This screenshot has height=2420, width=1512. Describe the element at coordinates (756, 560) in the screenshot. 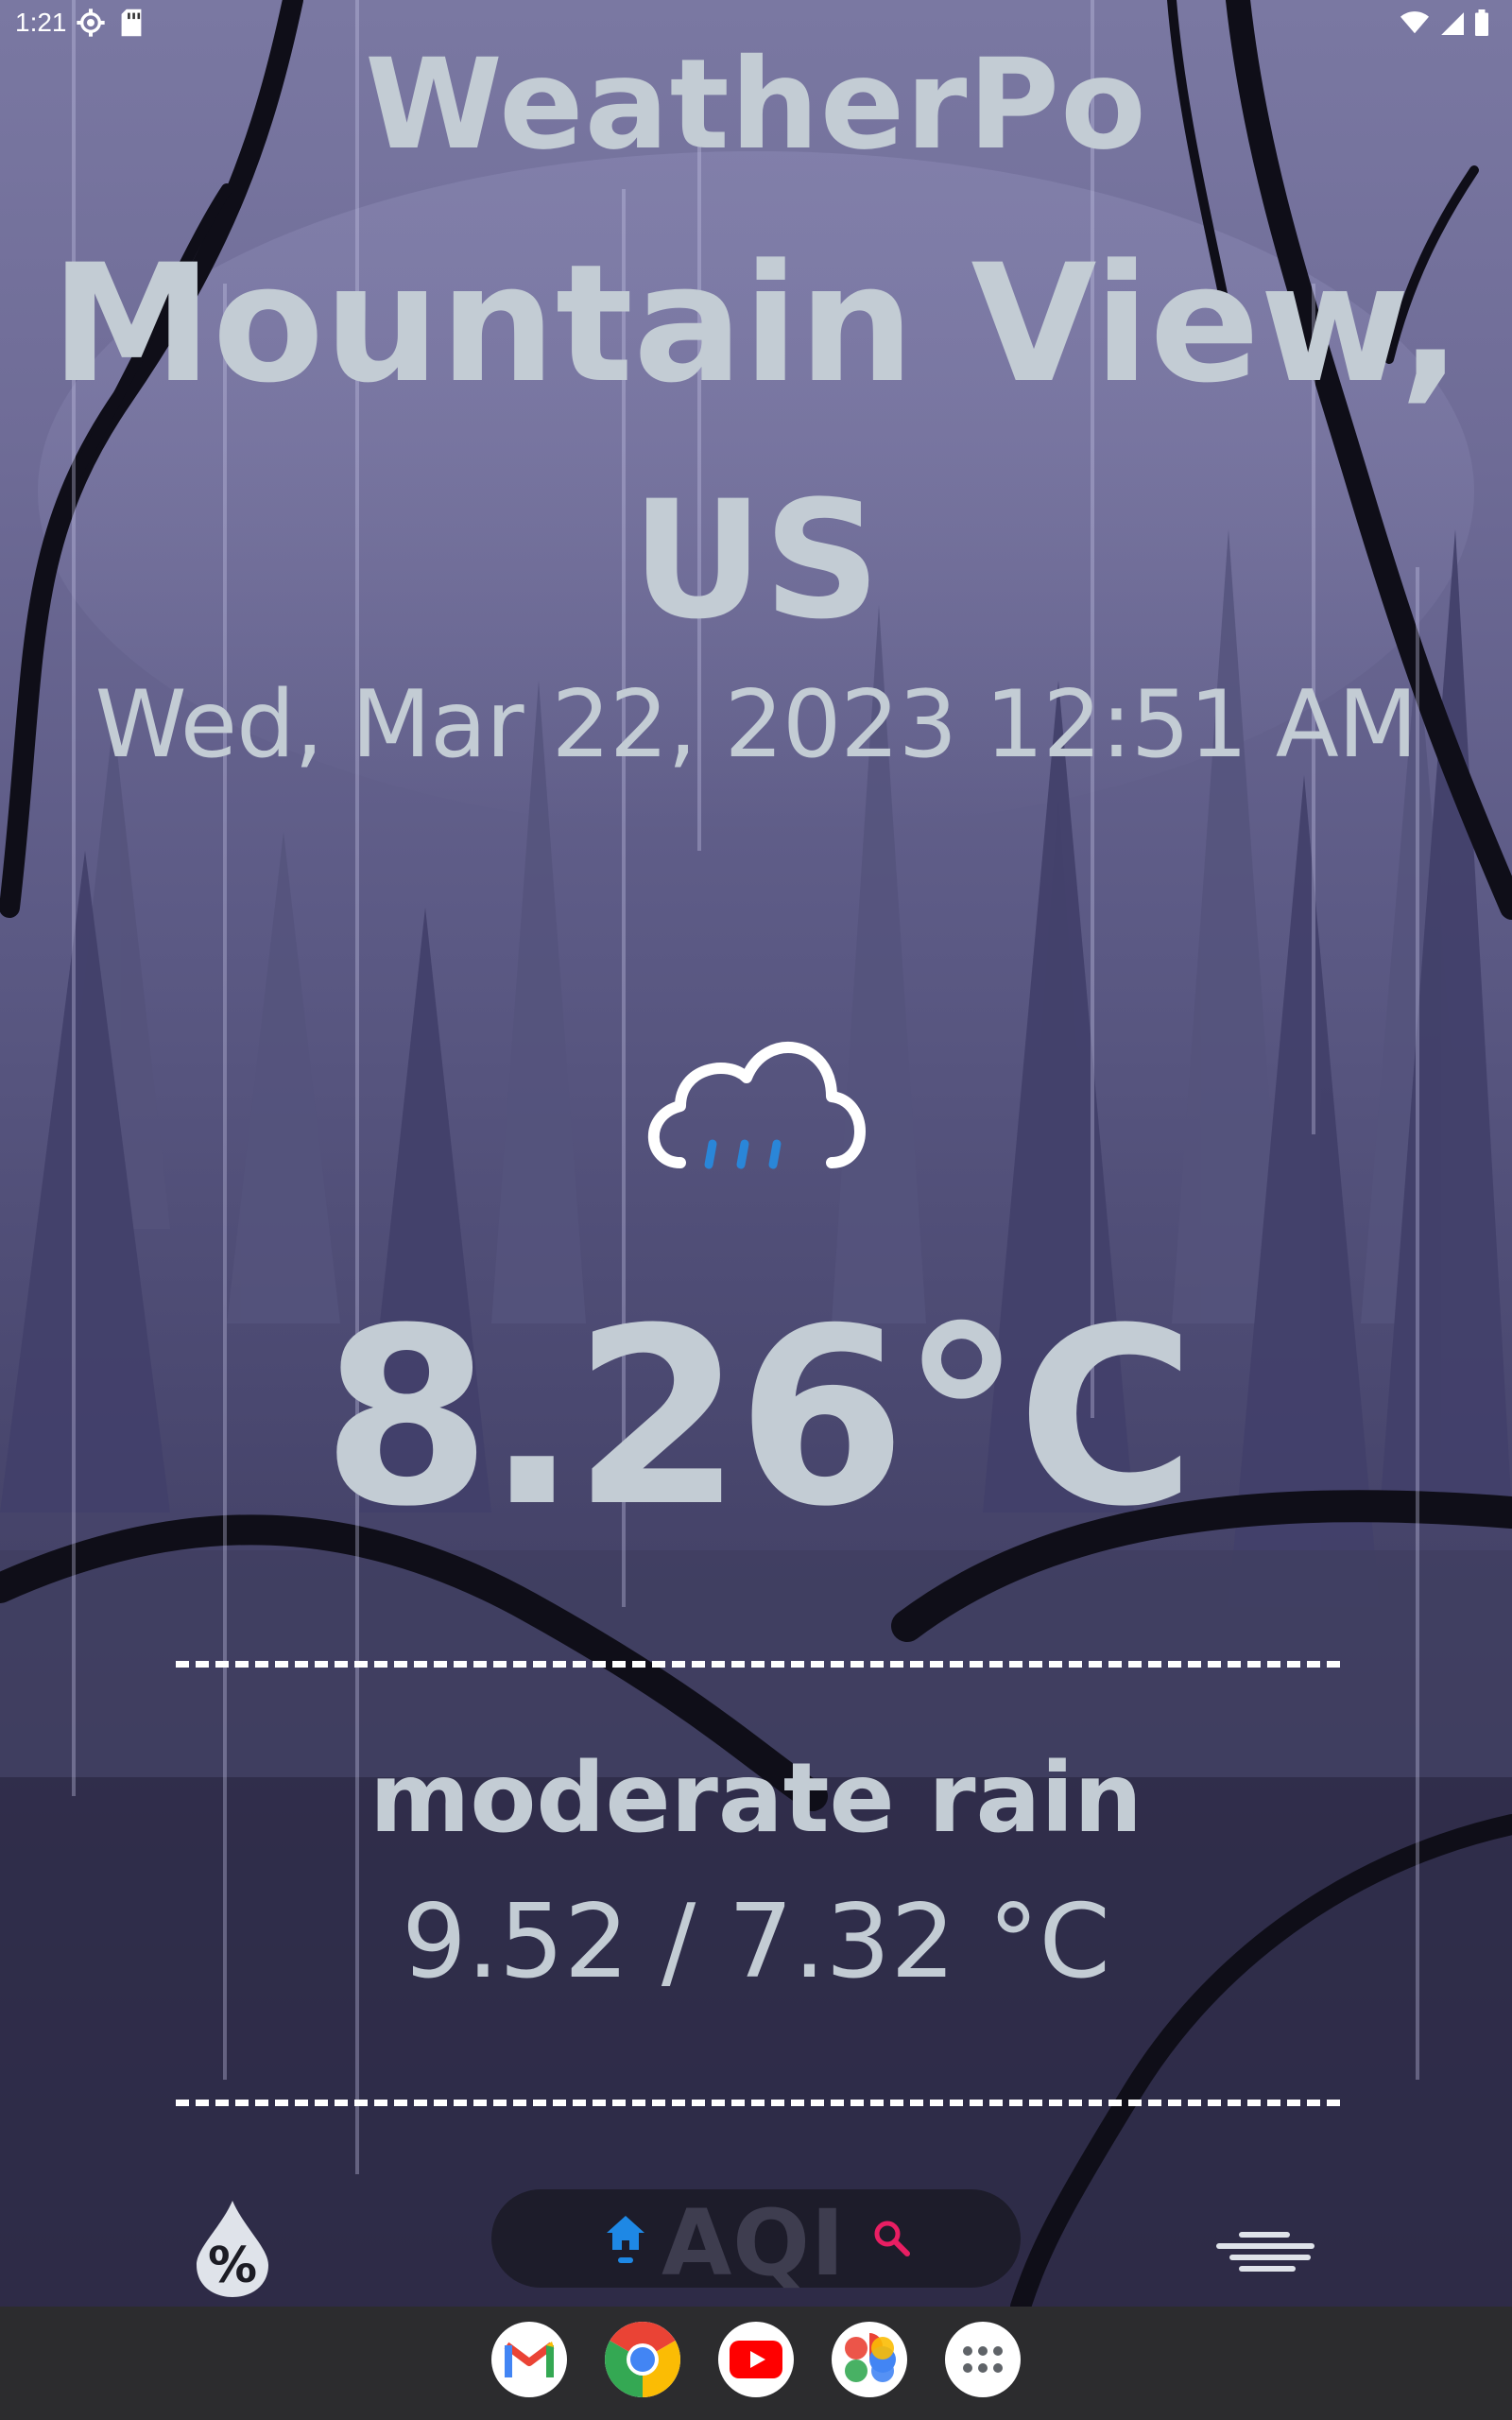

I see `country-code: US` at that location.